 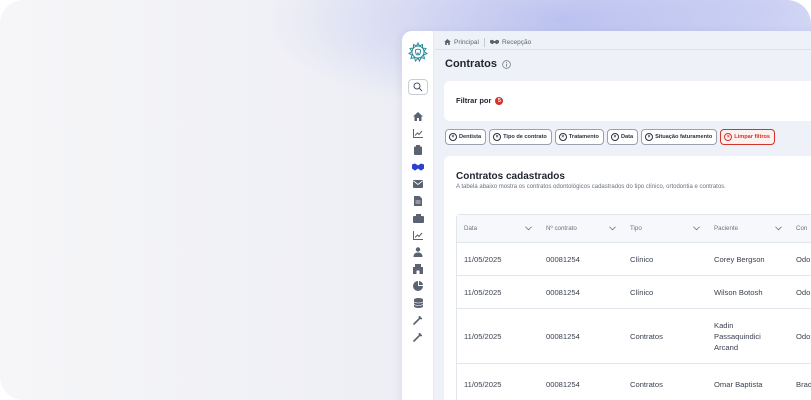 I want to click on users-icon, so click(x=418, y=252).